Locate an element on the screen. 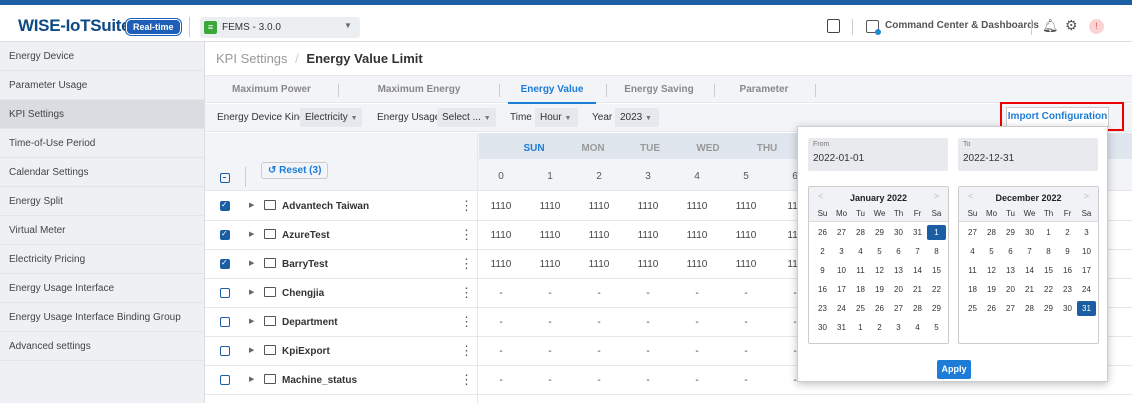 This screenshot has height=403, width=1132. from-date-field: From 2022-01-01 is located at coordinates (878, 154).